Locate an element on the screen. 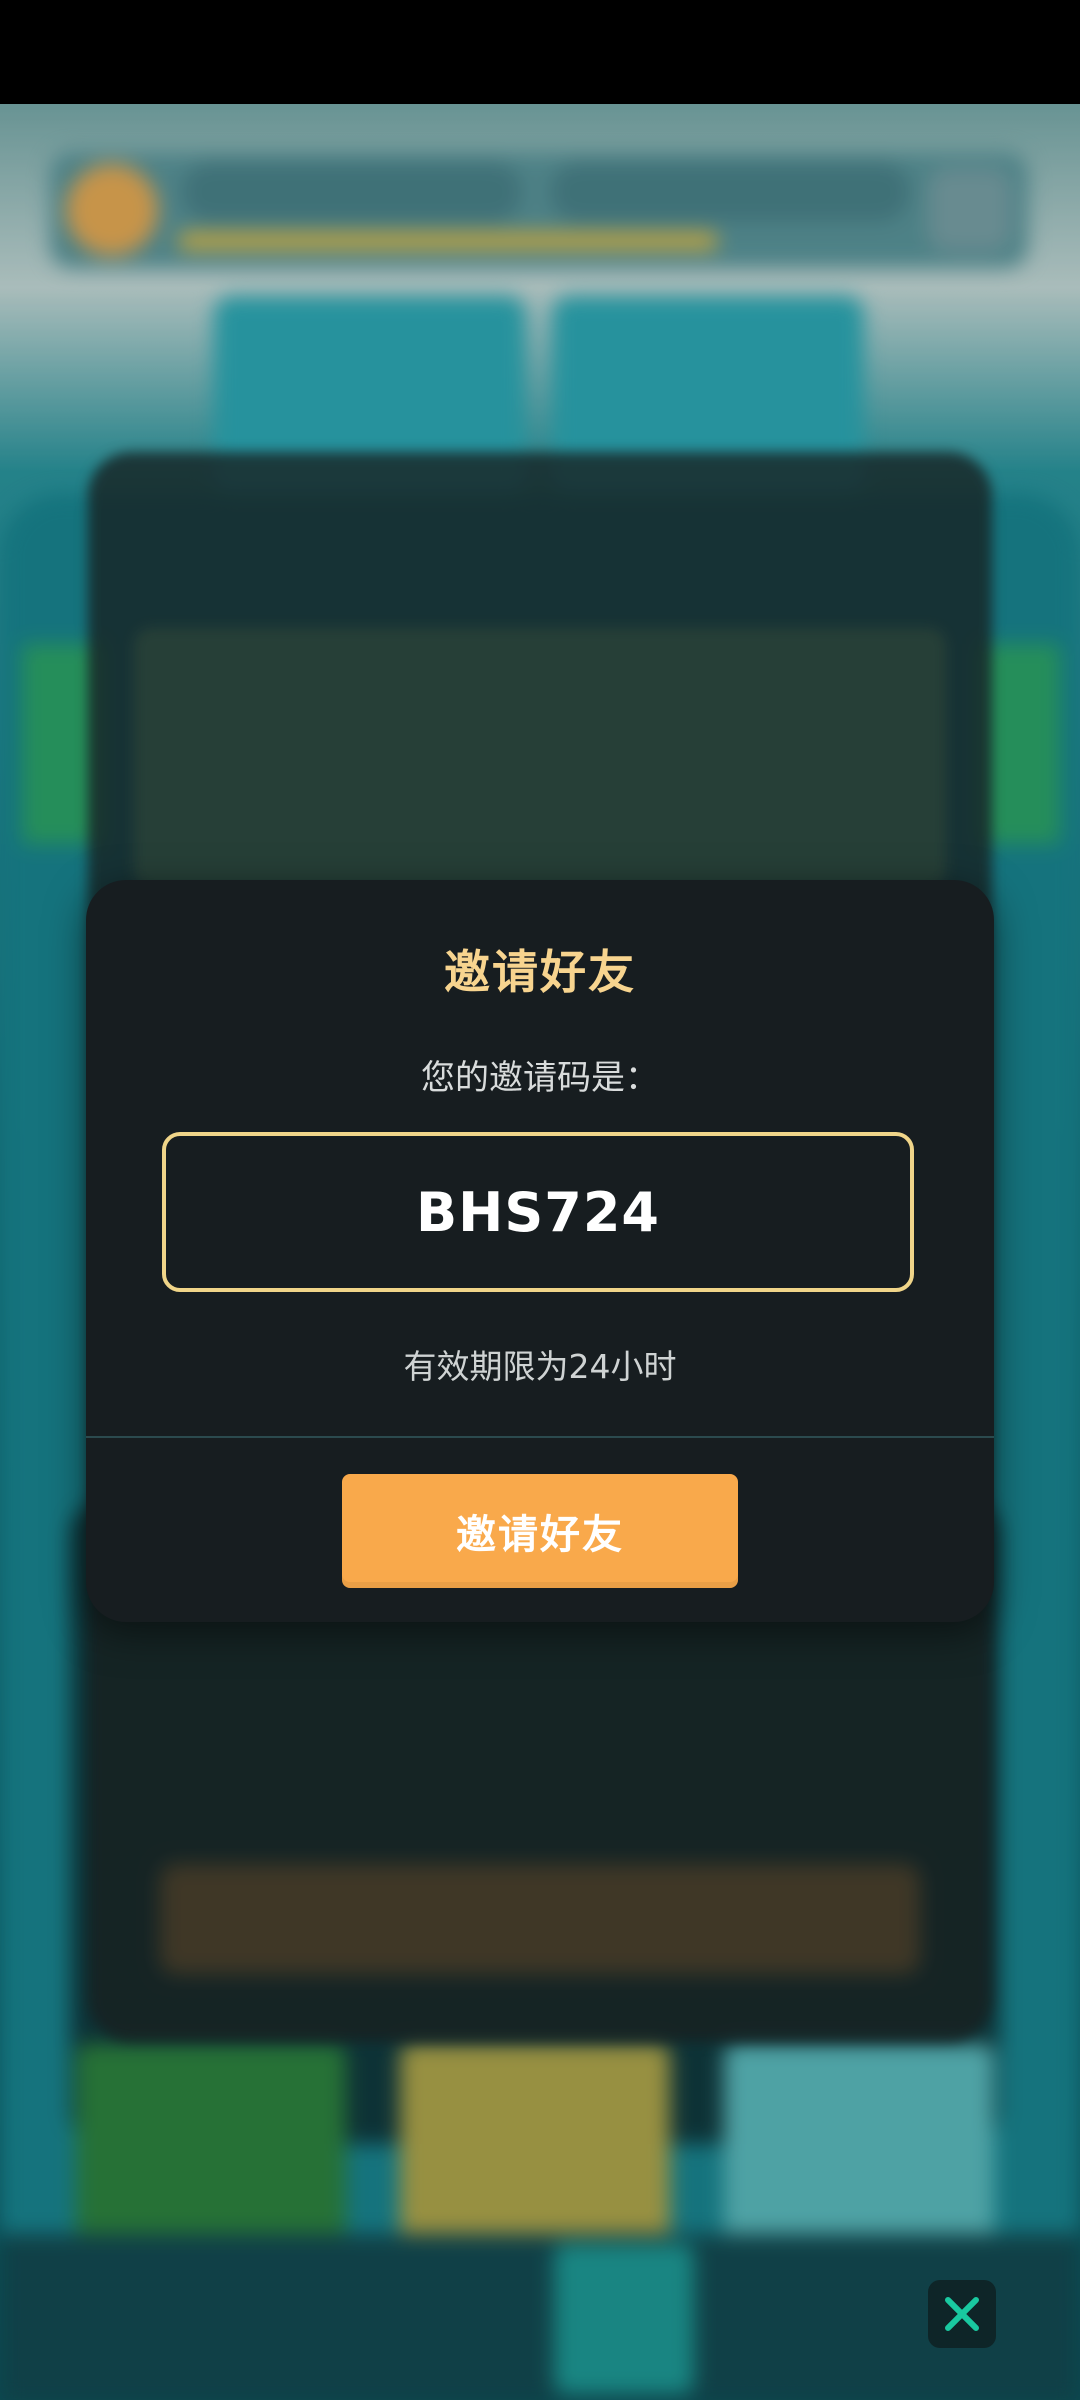 This screenshot has width=1080, height=2400. invite-code-box: BHS724 is located at coordinates (538, 1212).